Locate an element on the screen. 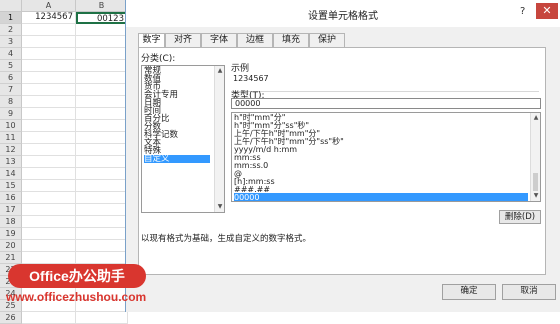 Image resolution: width=560 pixels, height=324 pixels. row-header: 10 is located at coordinates (11, 126).